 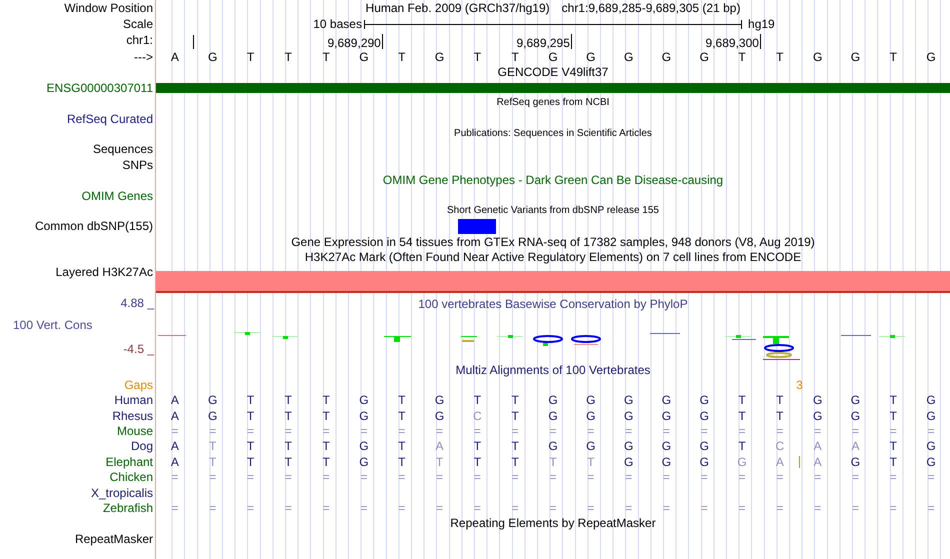 I want to click on position-range: chr1:9,689,285-9,689,305 (21 bp), so click(x=651, y=8).